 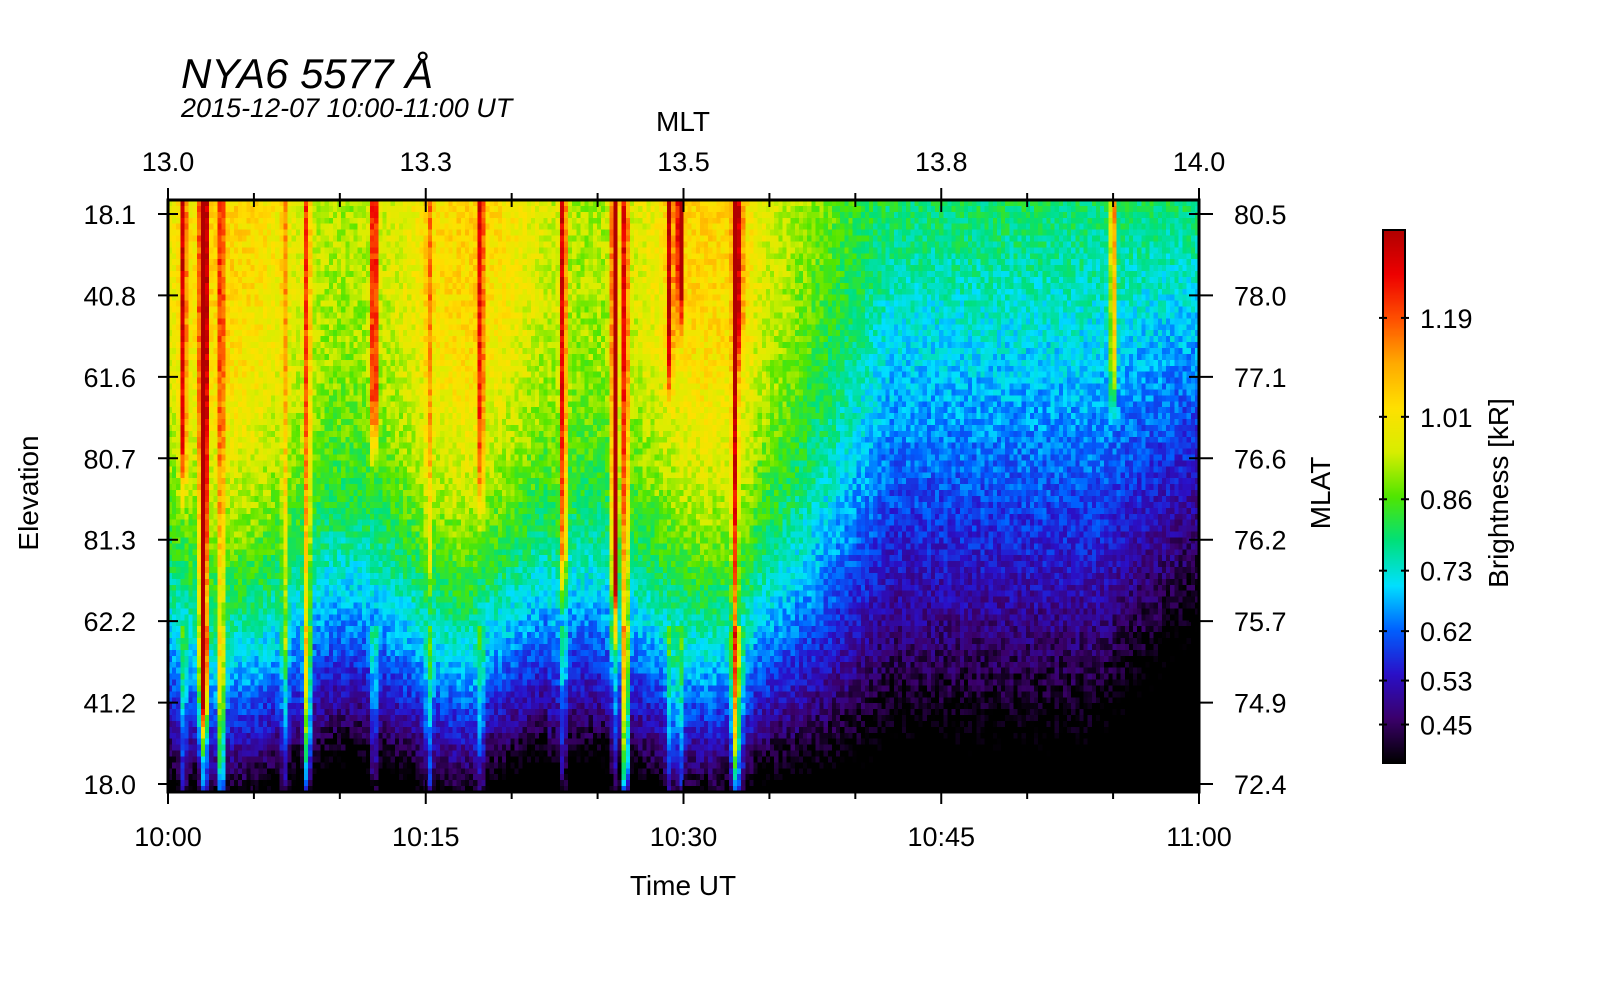 What do you see at coordinates (683, 121) in the screenshot?
I see `top-axis-label: MLT` at bounding box center [683, 121].